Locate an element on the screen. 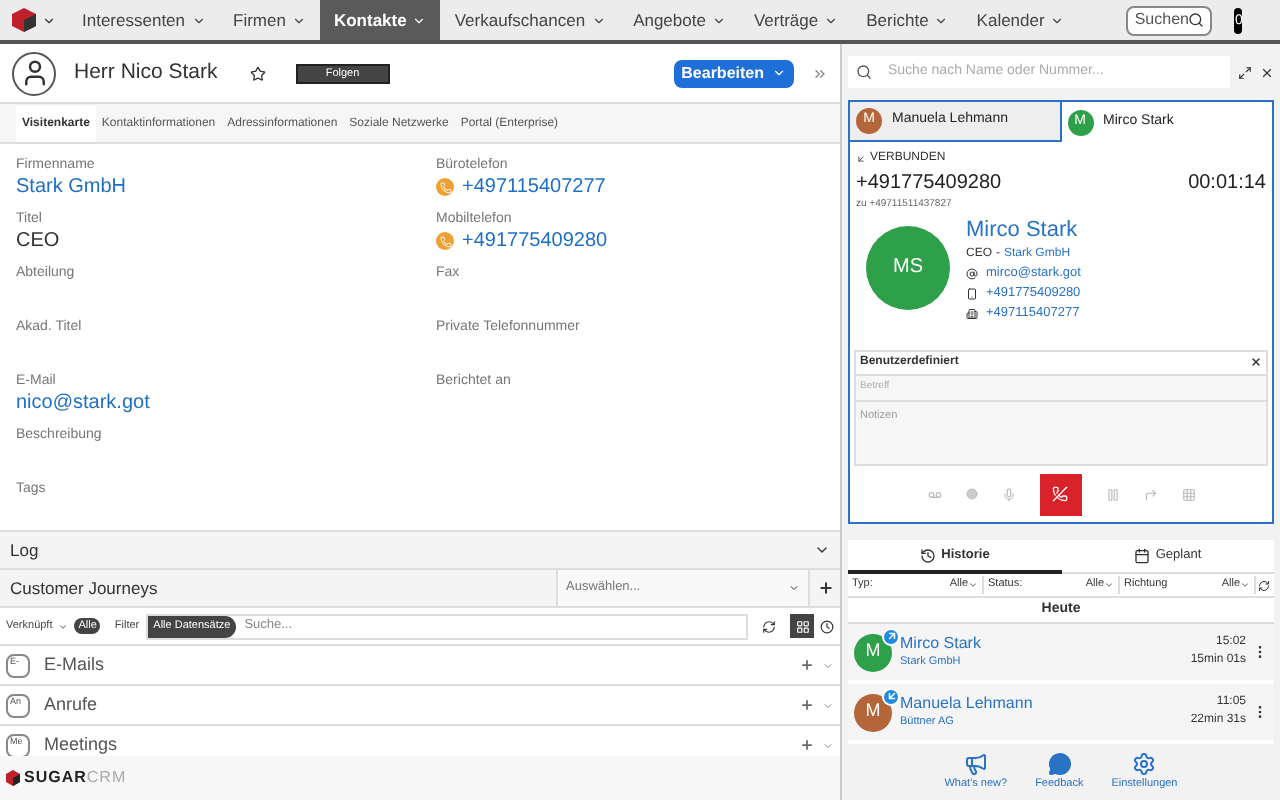 The width and height of the screenshot is (1280, 800). nav-tab: Verträge is located at coordinates (796, 20).